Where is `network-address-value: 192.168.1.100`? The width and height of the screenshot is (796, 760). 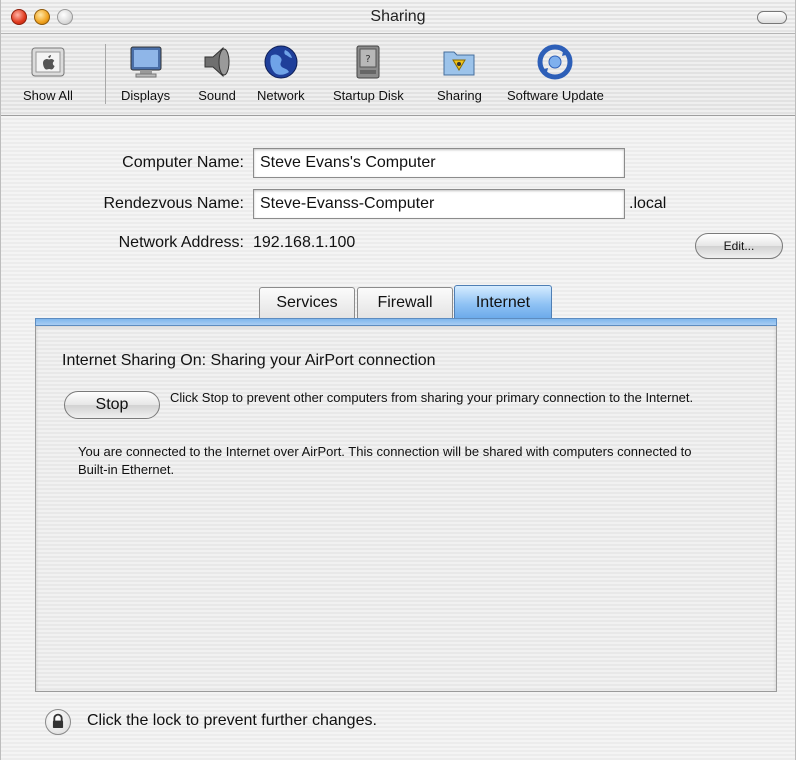 network-address-value: 192.168.1.100 is located at coordinates (304, 242).